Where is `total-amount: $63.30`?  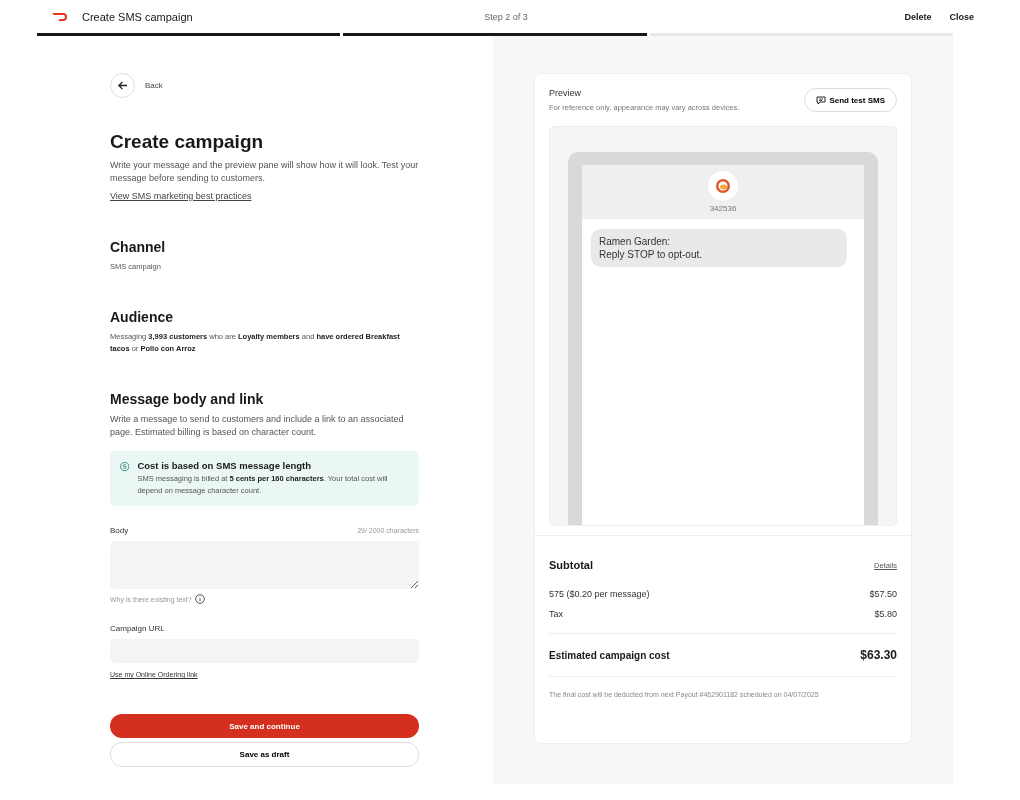
total-amount: $63.30 is located at coordinates (878, 655).